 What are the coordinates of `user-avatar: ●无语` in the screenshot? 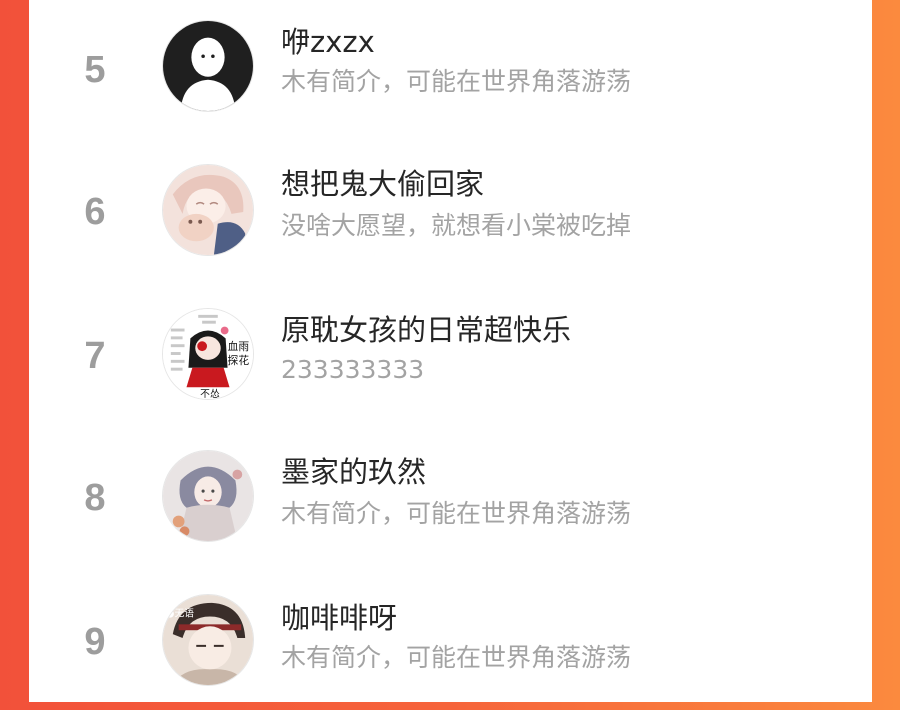 It's located at (208, 640).